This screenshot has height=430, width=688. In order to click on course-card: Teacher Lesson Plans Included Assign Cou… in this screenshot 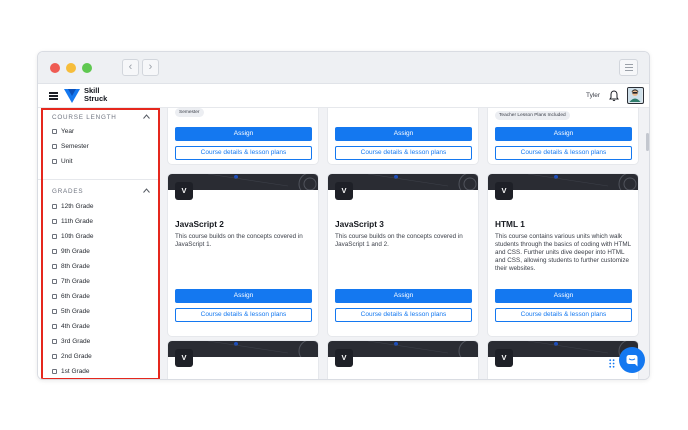, I will do `click(563, 136)`.